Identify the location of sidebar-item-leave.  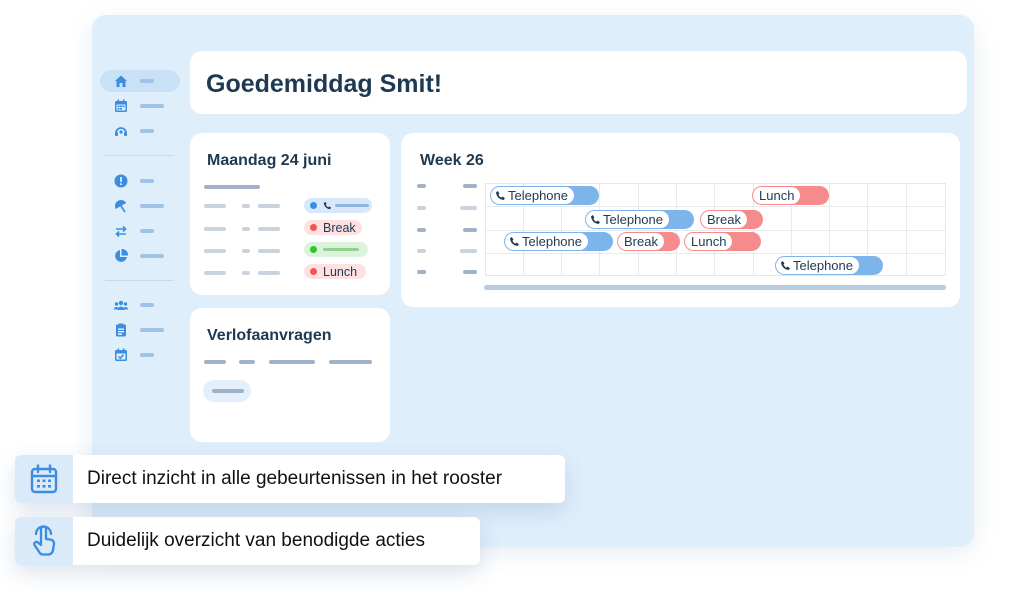
(140, 206).